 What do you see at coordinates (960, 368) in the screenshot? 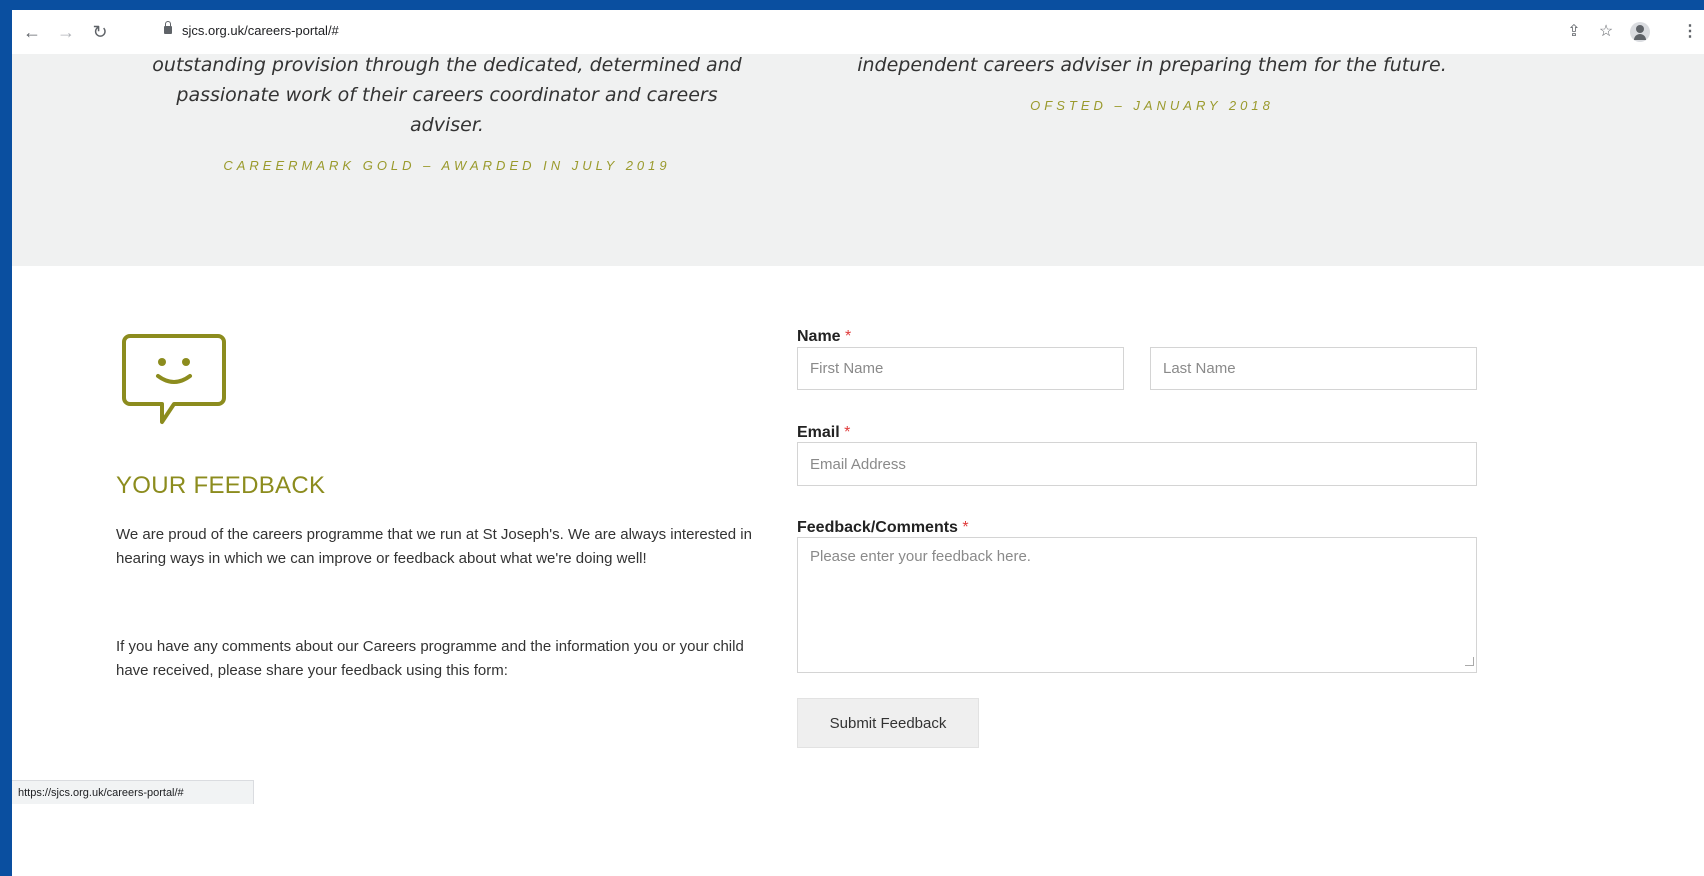
I see `first-name-input` at bounding box center [960, 368].